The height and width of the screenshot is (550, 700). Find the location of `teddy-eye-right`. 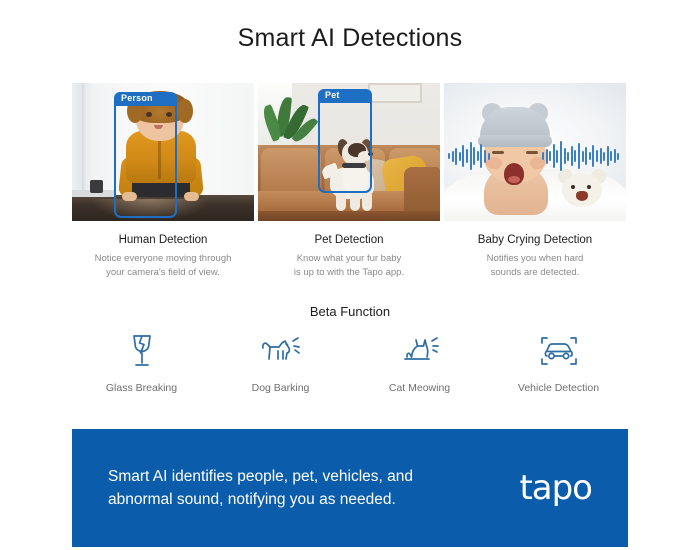

teddy-eye-right is located at coordinates (589, 187).